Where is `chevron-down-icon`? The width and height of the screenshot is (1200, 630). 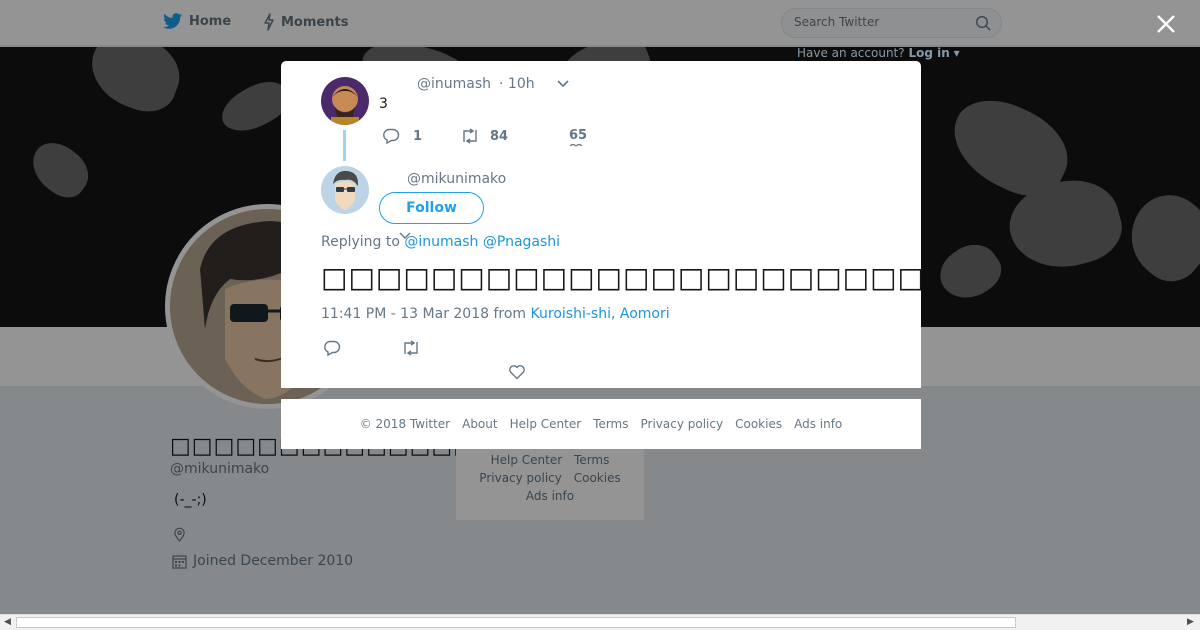 chevron-down-icon is located at coordinates (563, 84).